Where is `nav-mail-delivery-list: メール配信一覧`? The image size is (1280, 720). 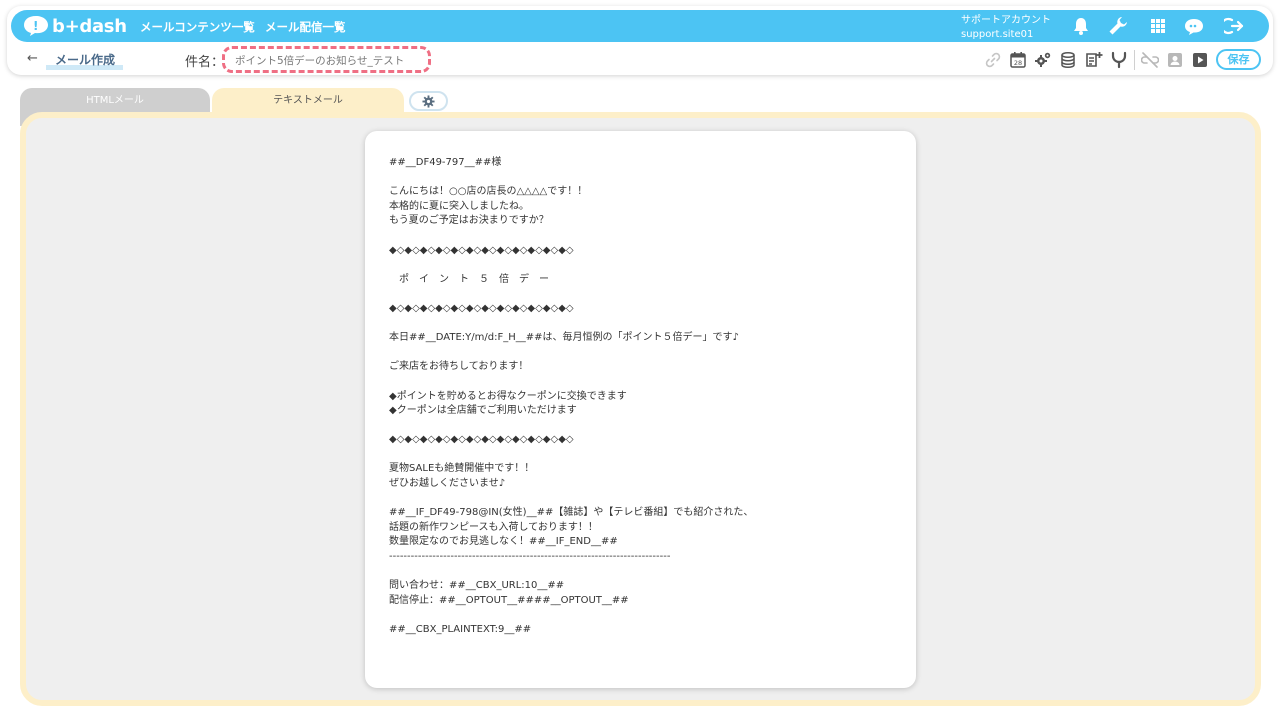 nav-mail-delivery-list: メール配信一覧 is located at coordinates (305, 27).